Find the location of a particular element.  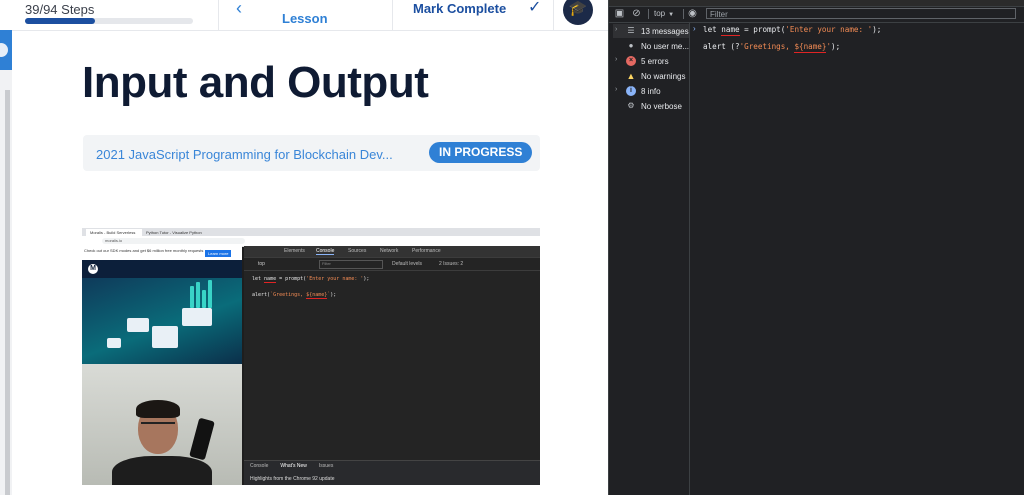

video-drawer-tab: Console is located at coordinates (259, 466).